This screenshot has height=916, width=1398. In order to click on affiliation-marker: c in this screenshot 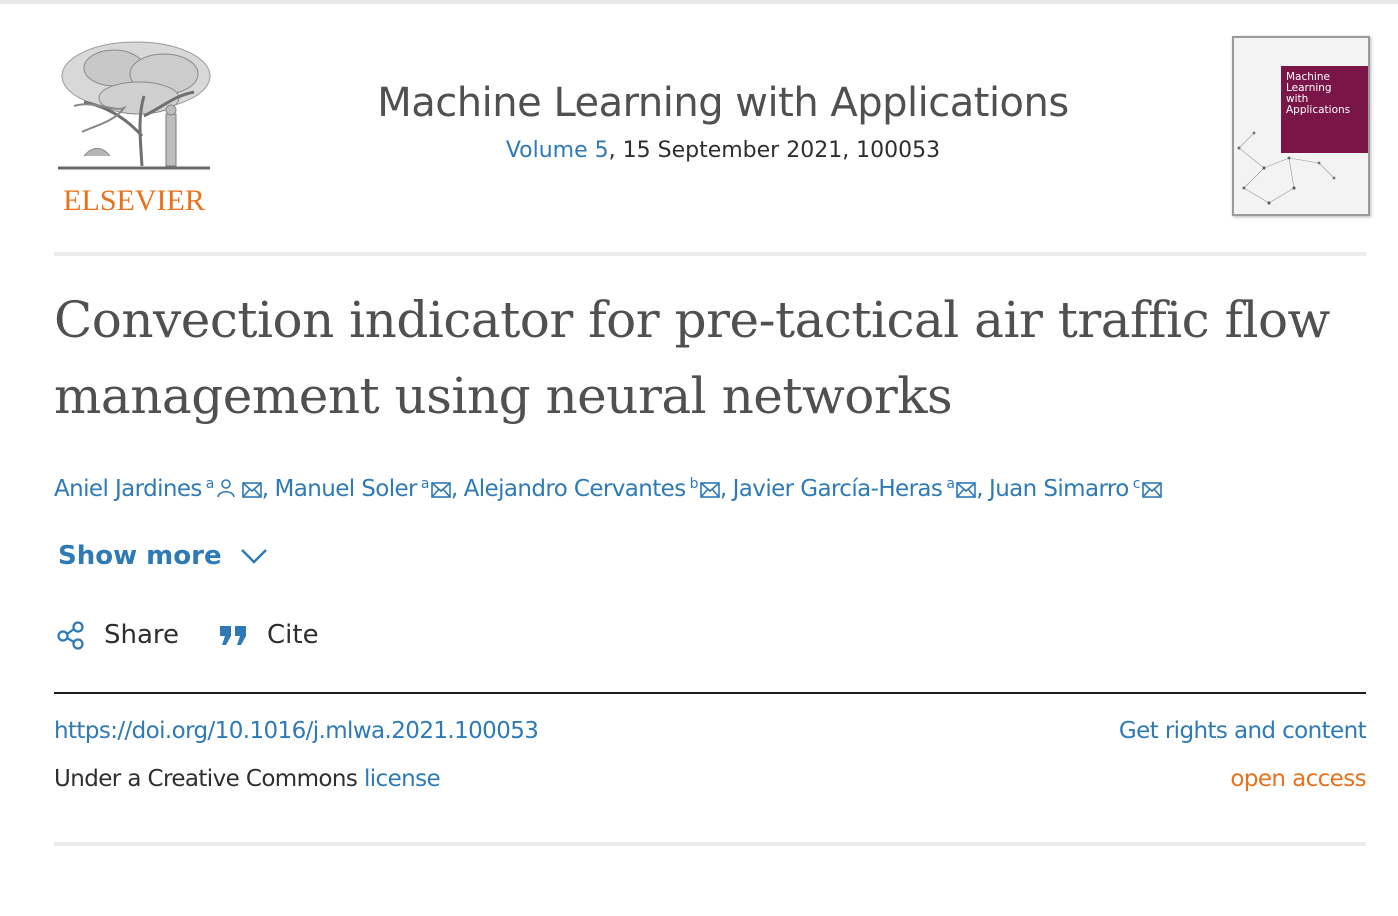, I will do `click(1136, 484)`.